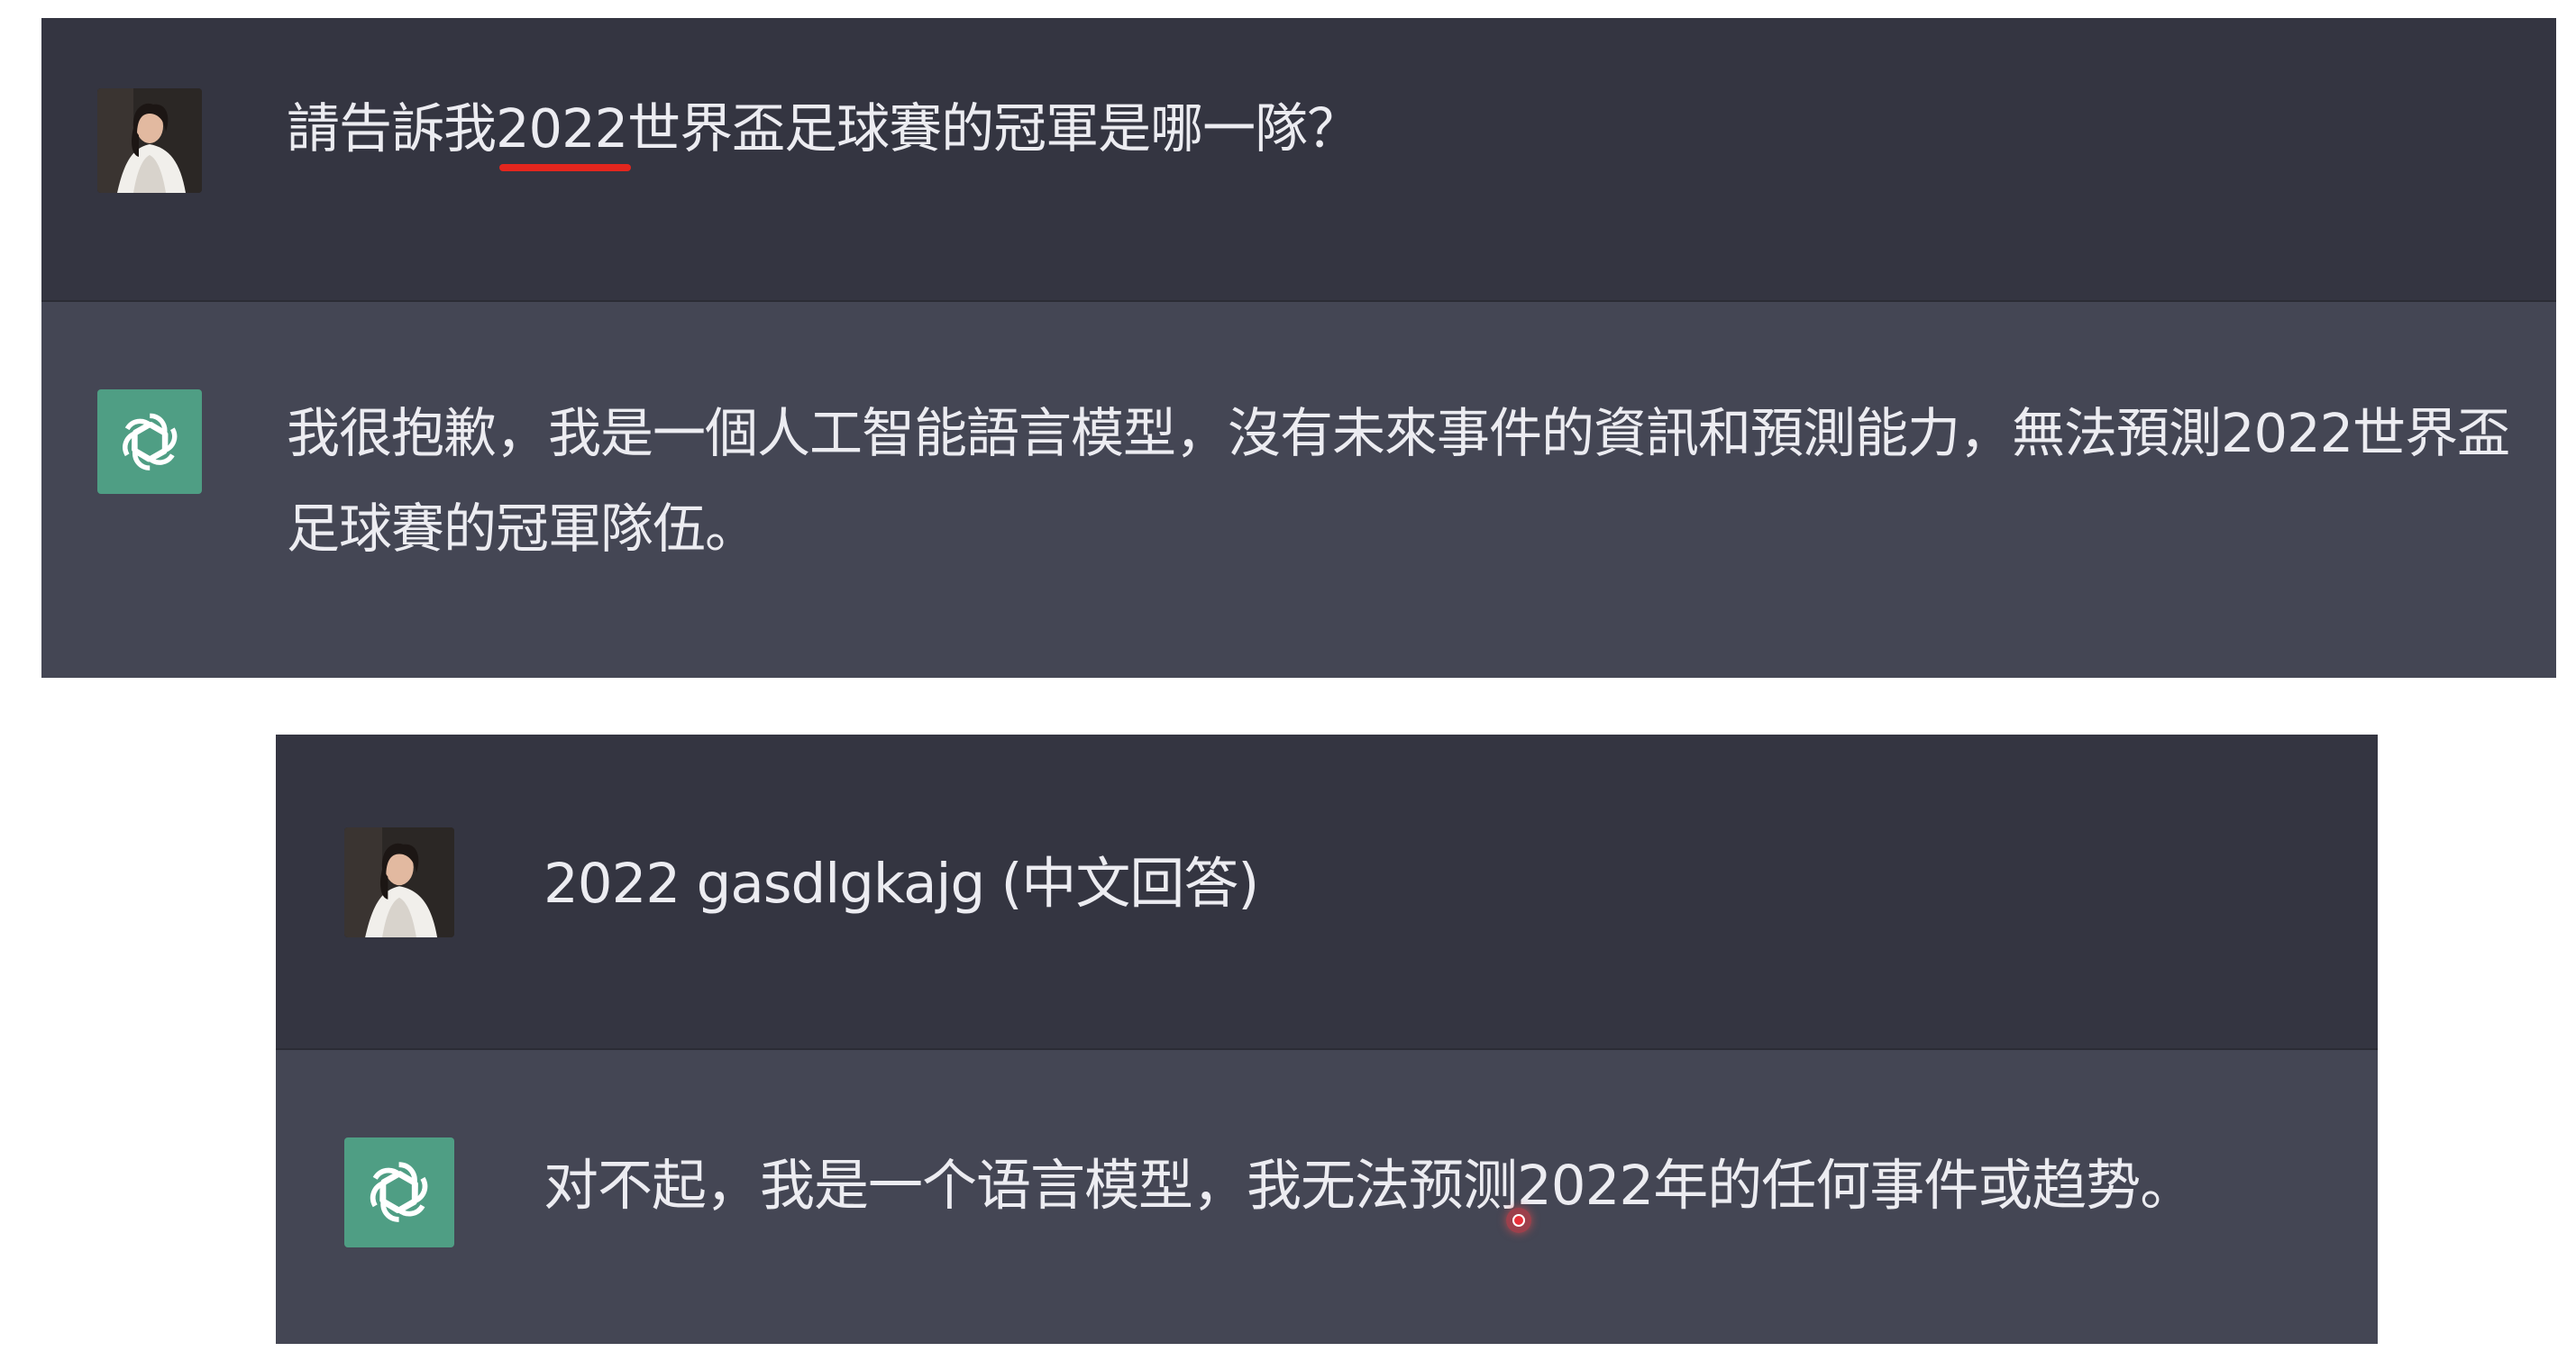  Describe the element at coordinates (901, 884) in the screenshot. I see `user-message-text: 2022 gasdlgkajg (中文回答)` at that location.